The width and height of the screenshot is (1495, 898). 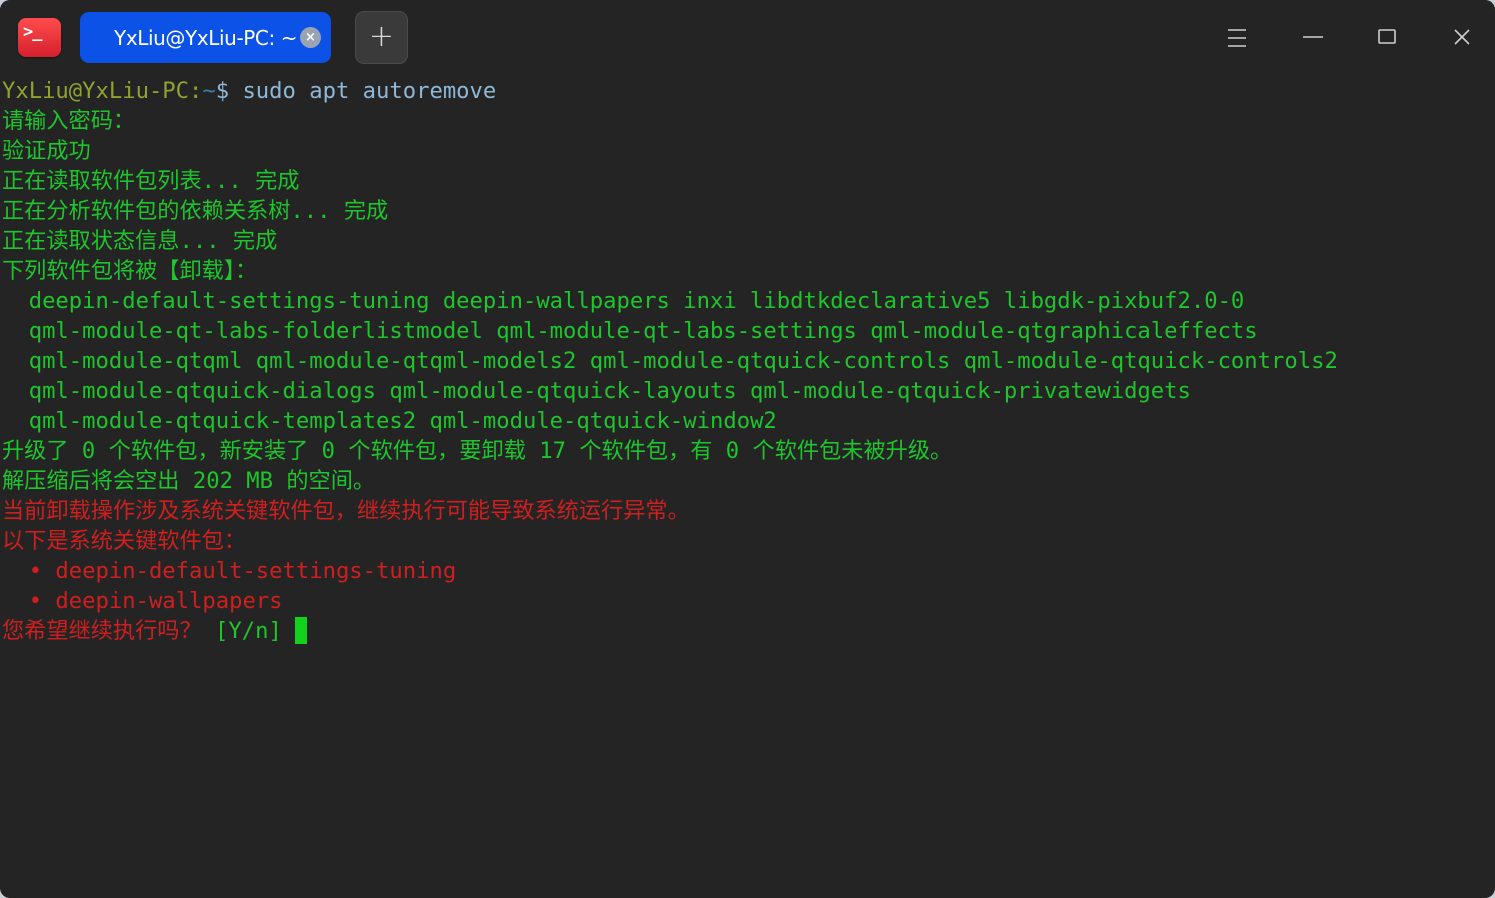 What do you see at coordinates (1237, 37) in the screenshot?
I see `hamburger-menu-icon` at bounding box center [1237, 37].